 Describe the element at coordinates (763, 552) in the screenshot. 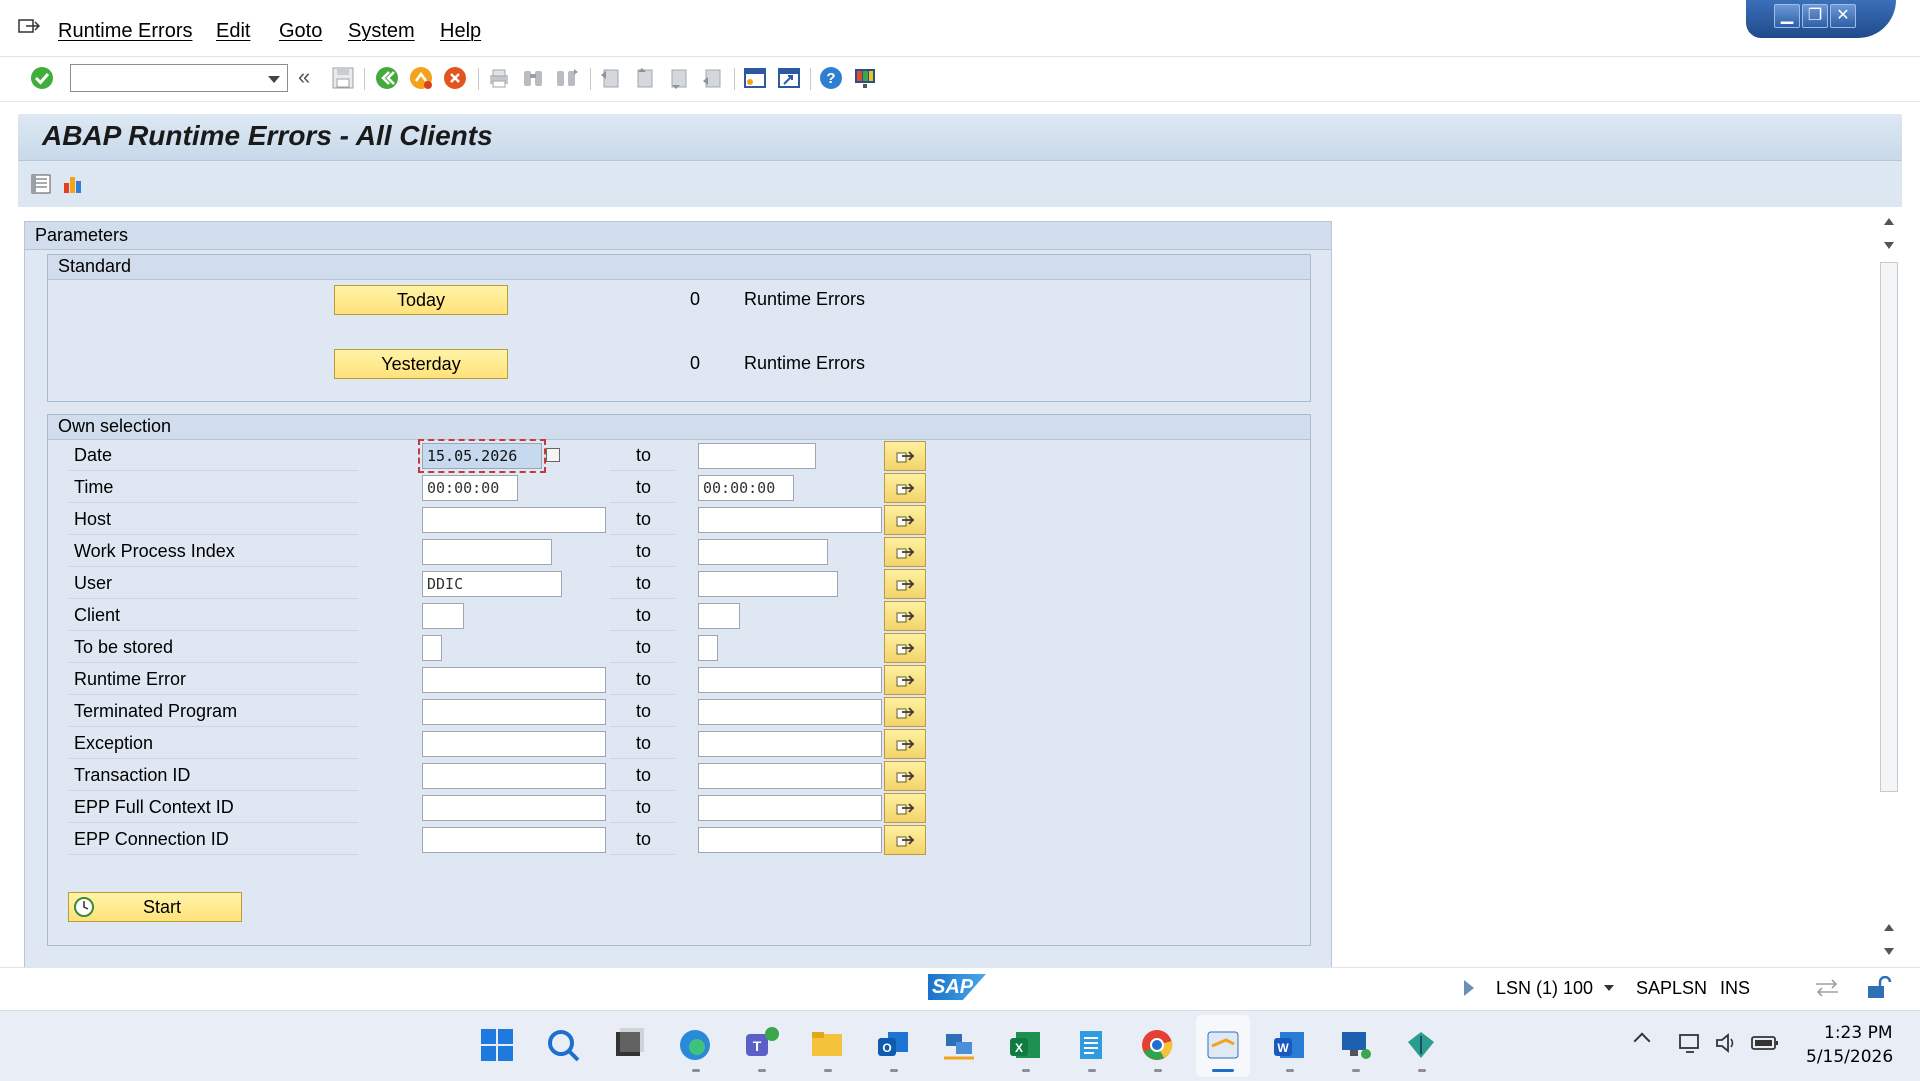

I see `work-process-index-to-input` at that location.